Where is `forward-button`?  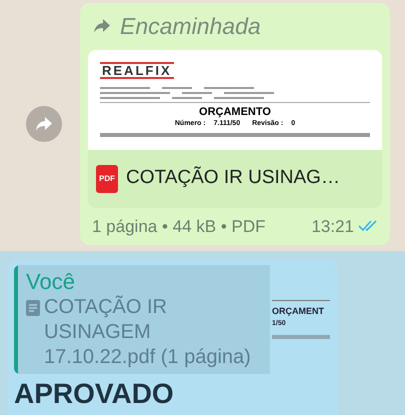
forward-button is located at coordinates (44, 124).